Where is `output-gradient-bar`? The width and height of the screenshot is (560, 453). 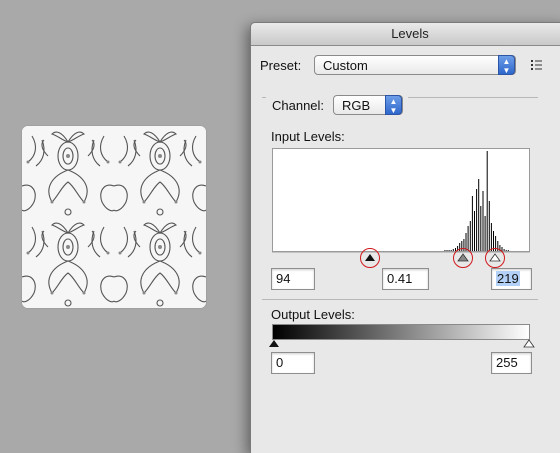 output-gradient-bar is located at coordinates (401, 332).